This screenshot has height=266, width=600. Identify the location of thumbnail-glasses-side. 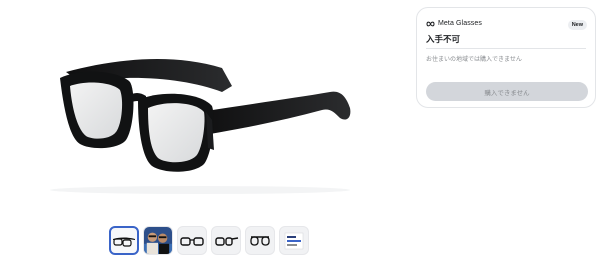
(124, 240).